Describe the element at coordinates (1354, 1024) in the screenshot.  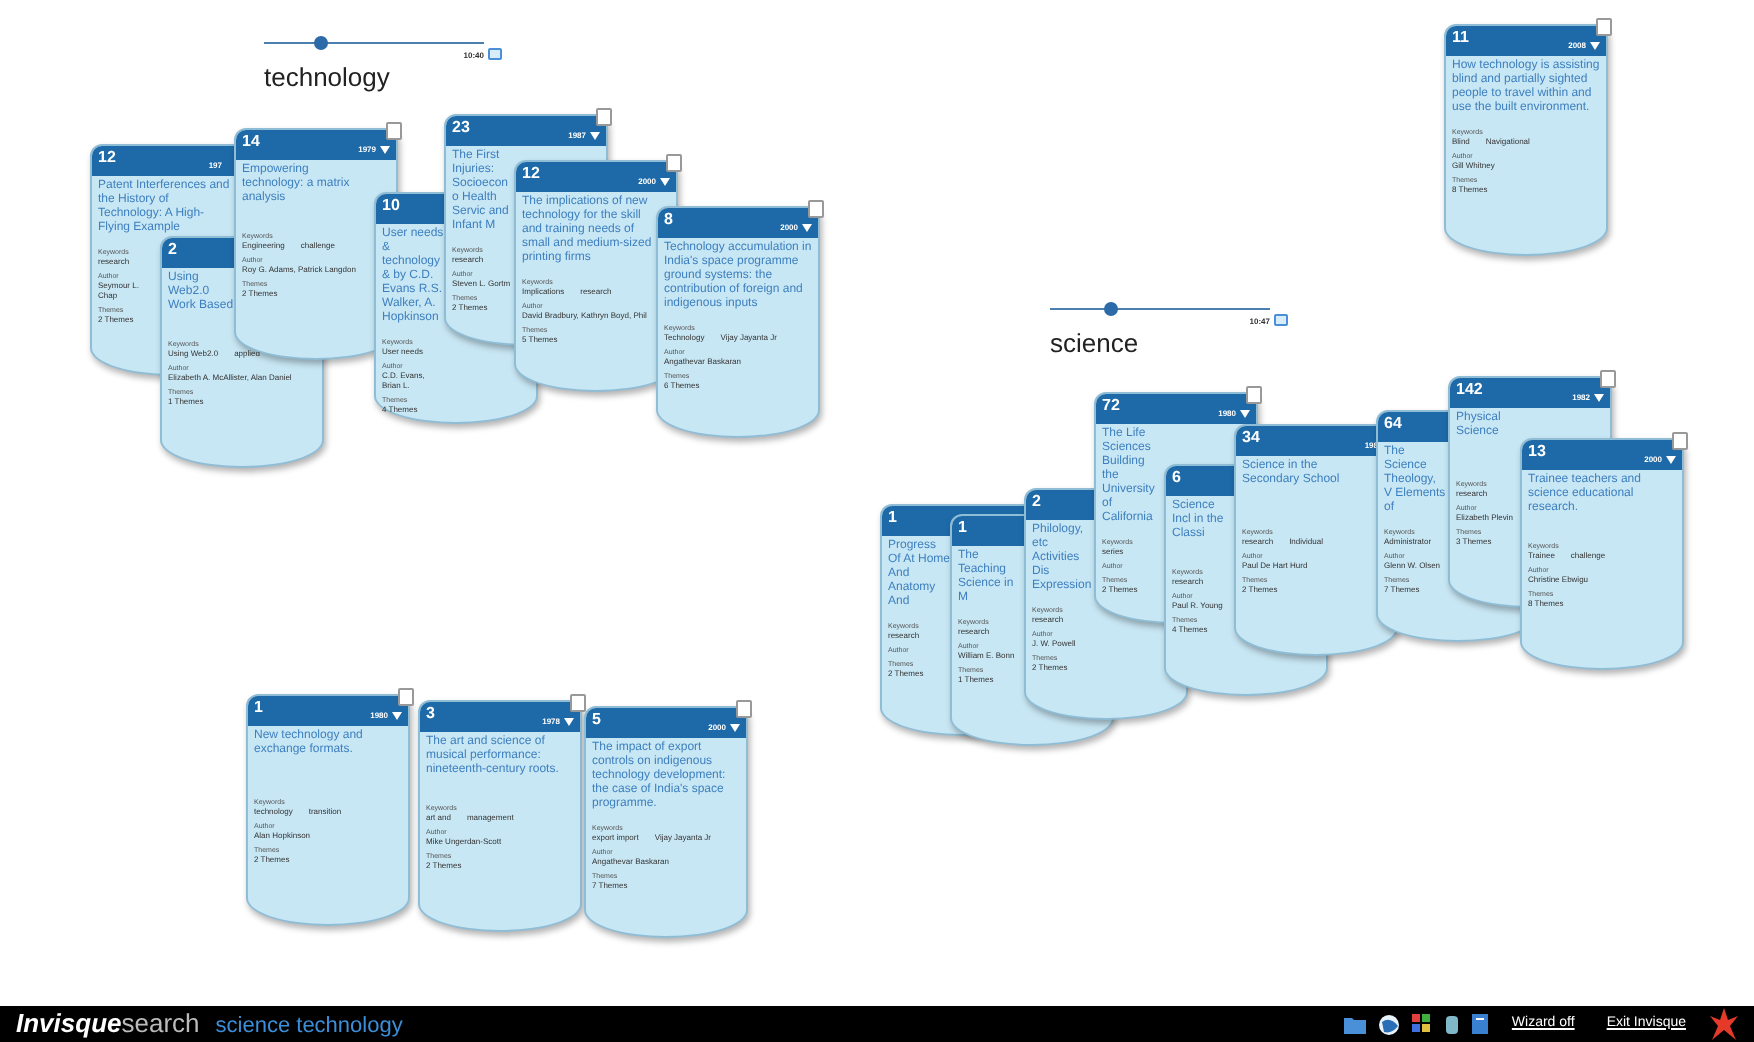
I see `folder-icon` at that location.